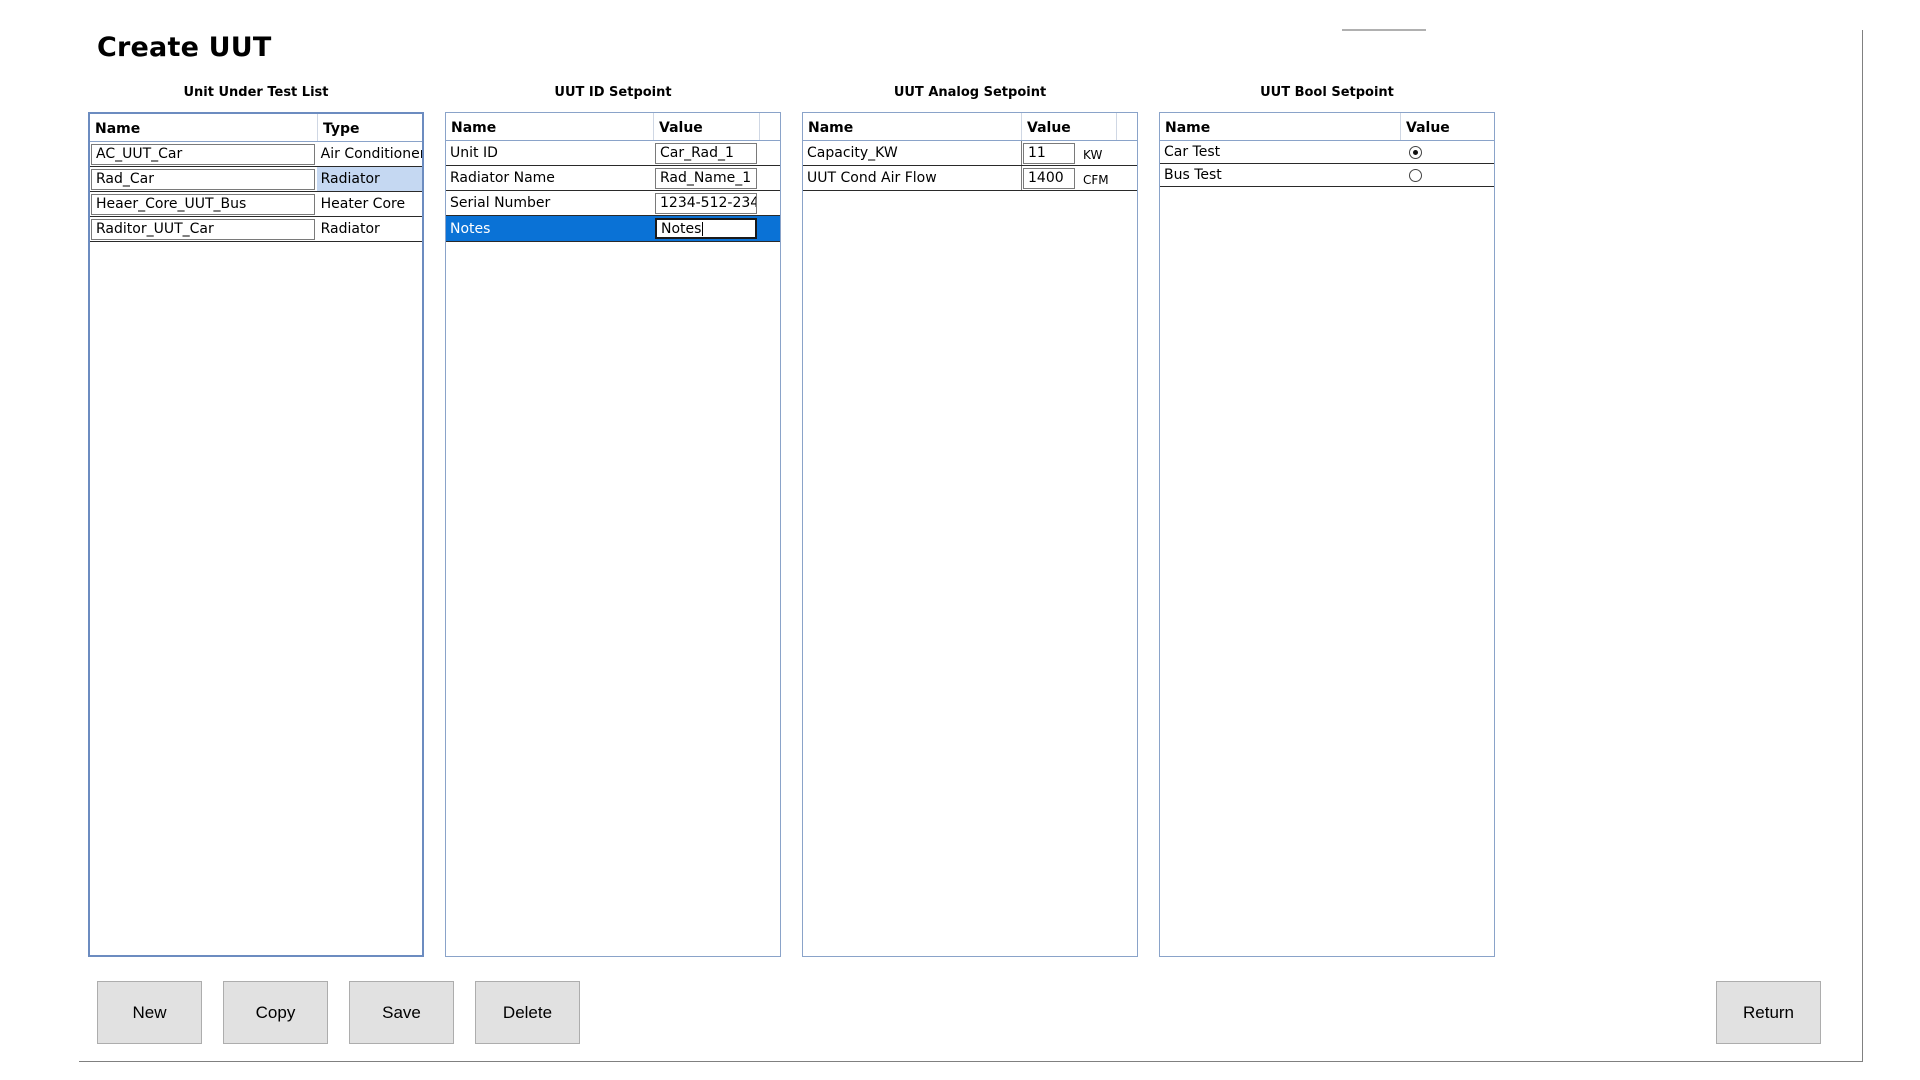  What do you see at coordinates (1193, 175) in the screenshot?
I see `setpoint-name-cell: Bus Test` at bounding box center [1193, 175].